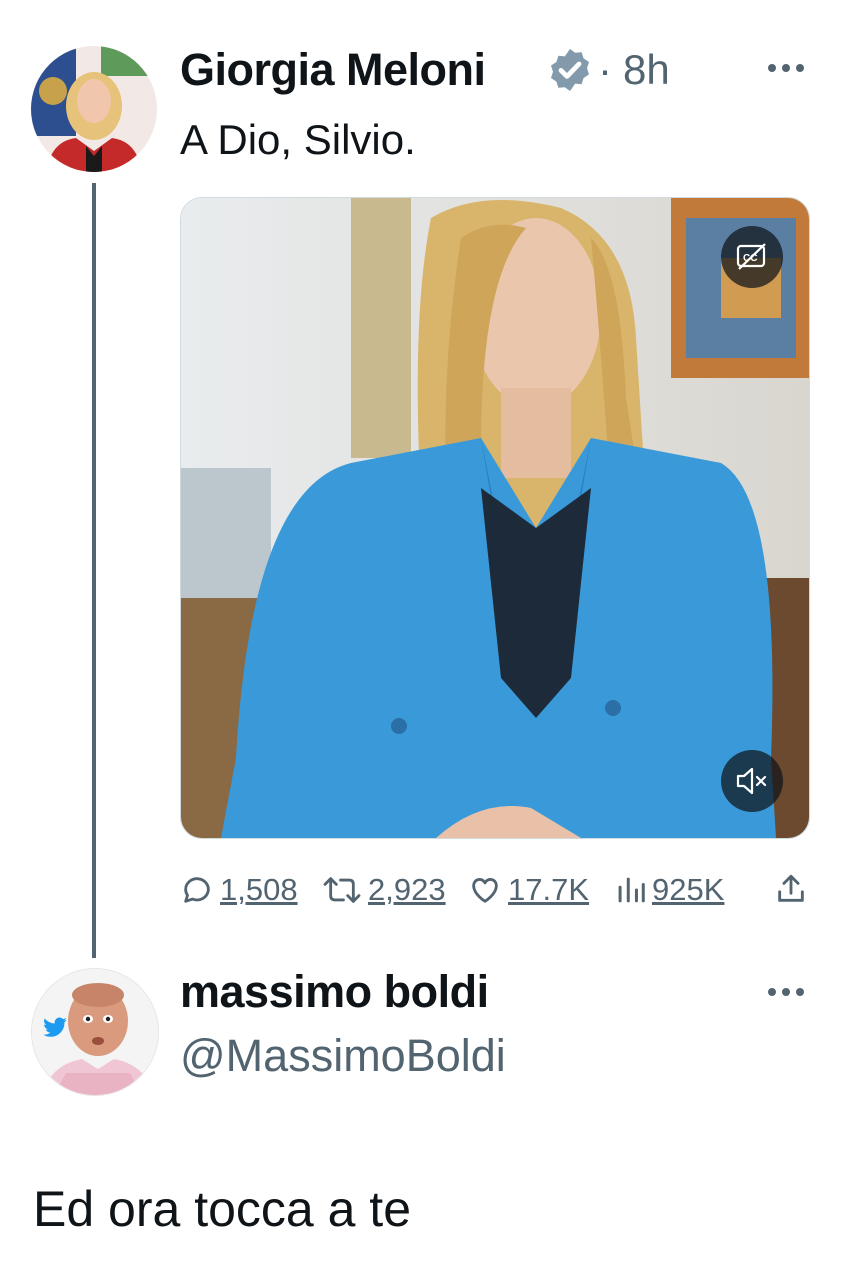  Describe the element at coordinates (94, 570) in the screenshot. I see `thread-line` at that location.